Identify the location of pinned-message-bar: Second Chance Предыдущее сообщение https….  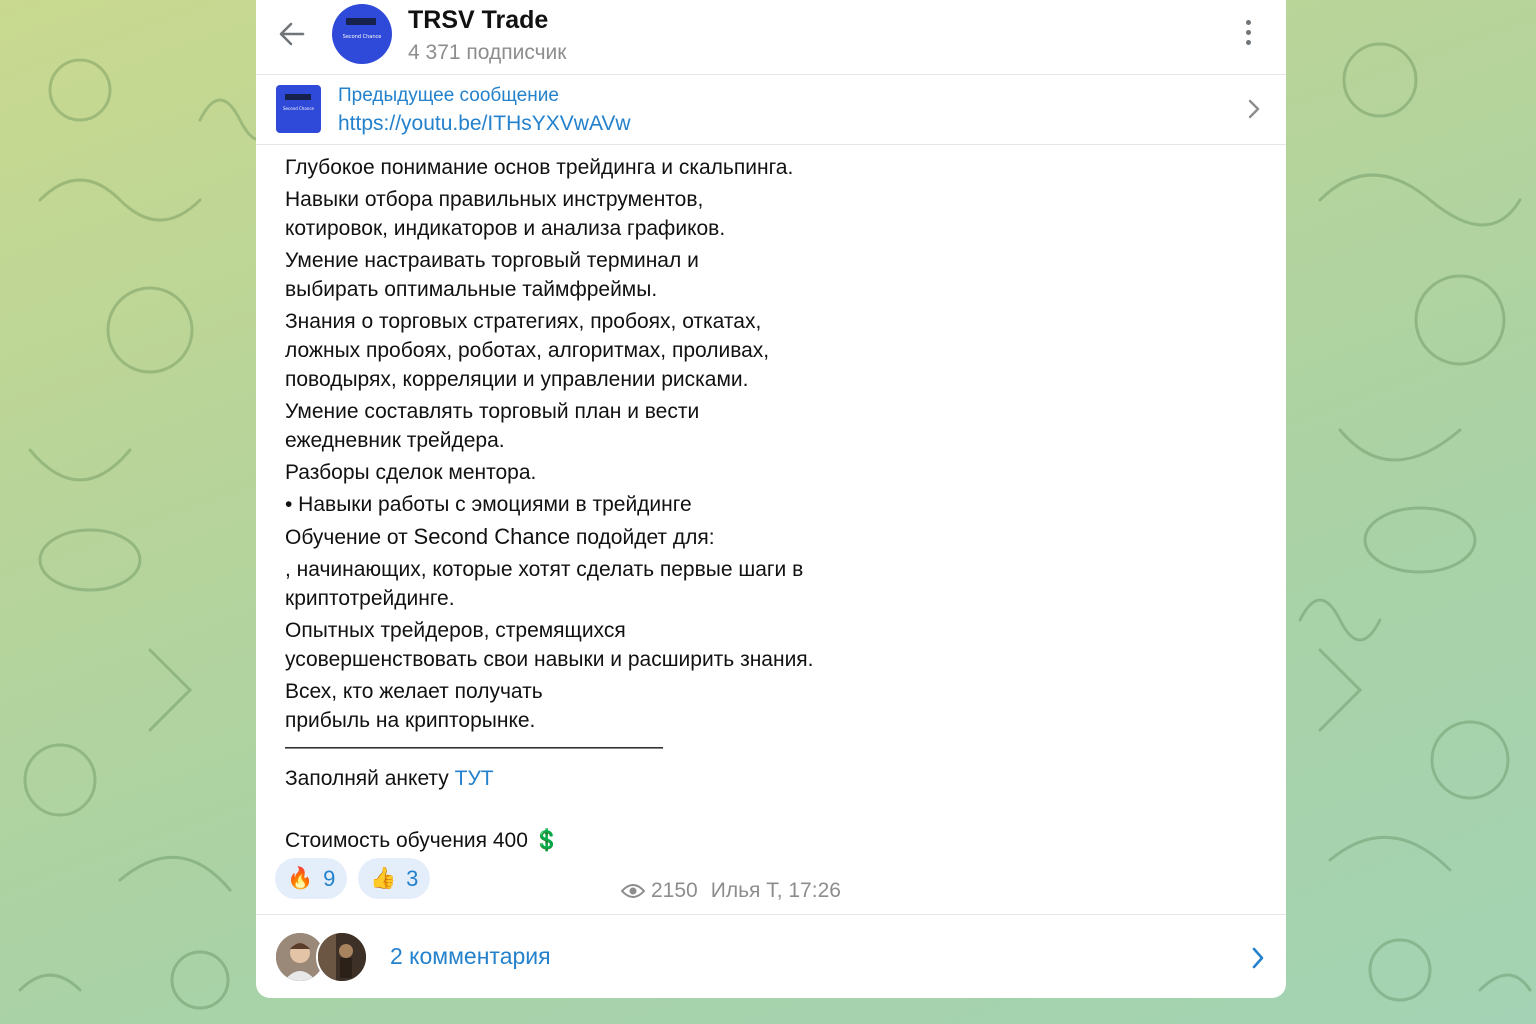
(771, 109).